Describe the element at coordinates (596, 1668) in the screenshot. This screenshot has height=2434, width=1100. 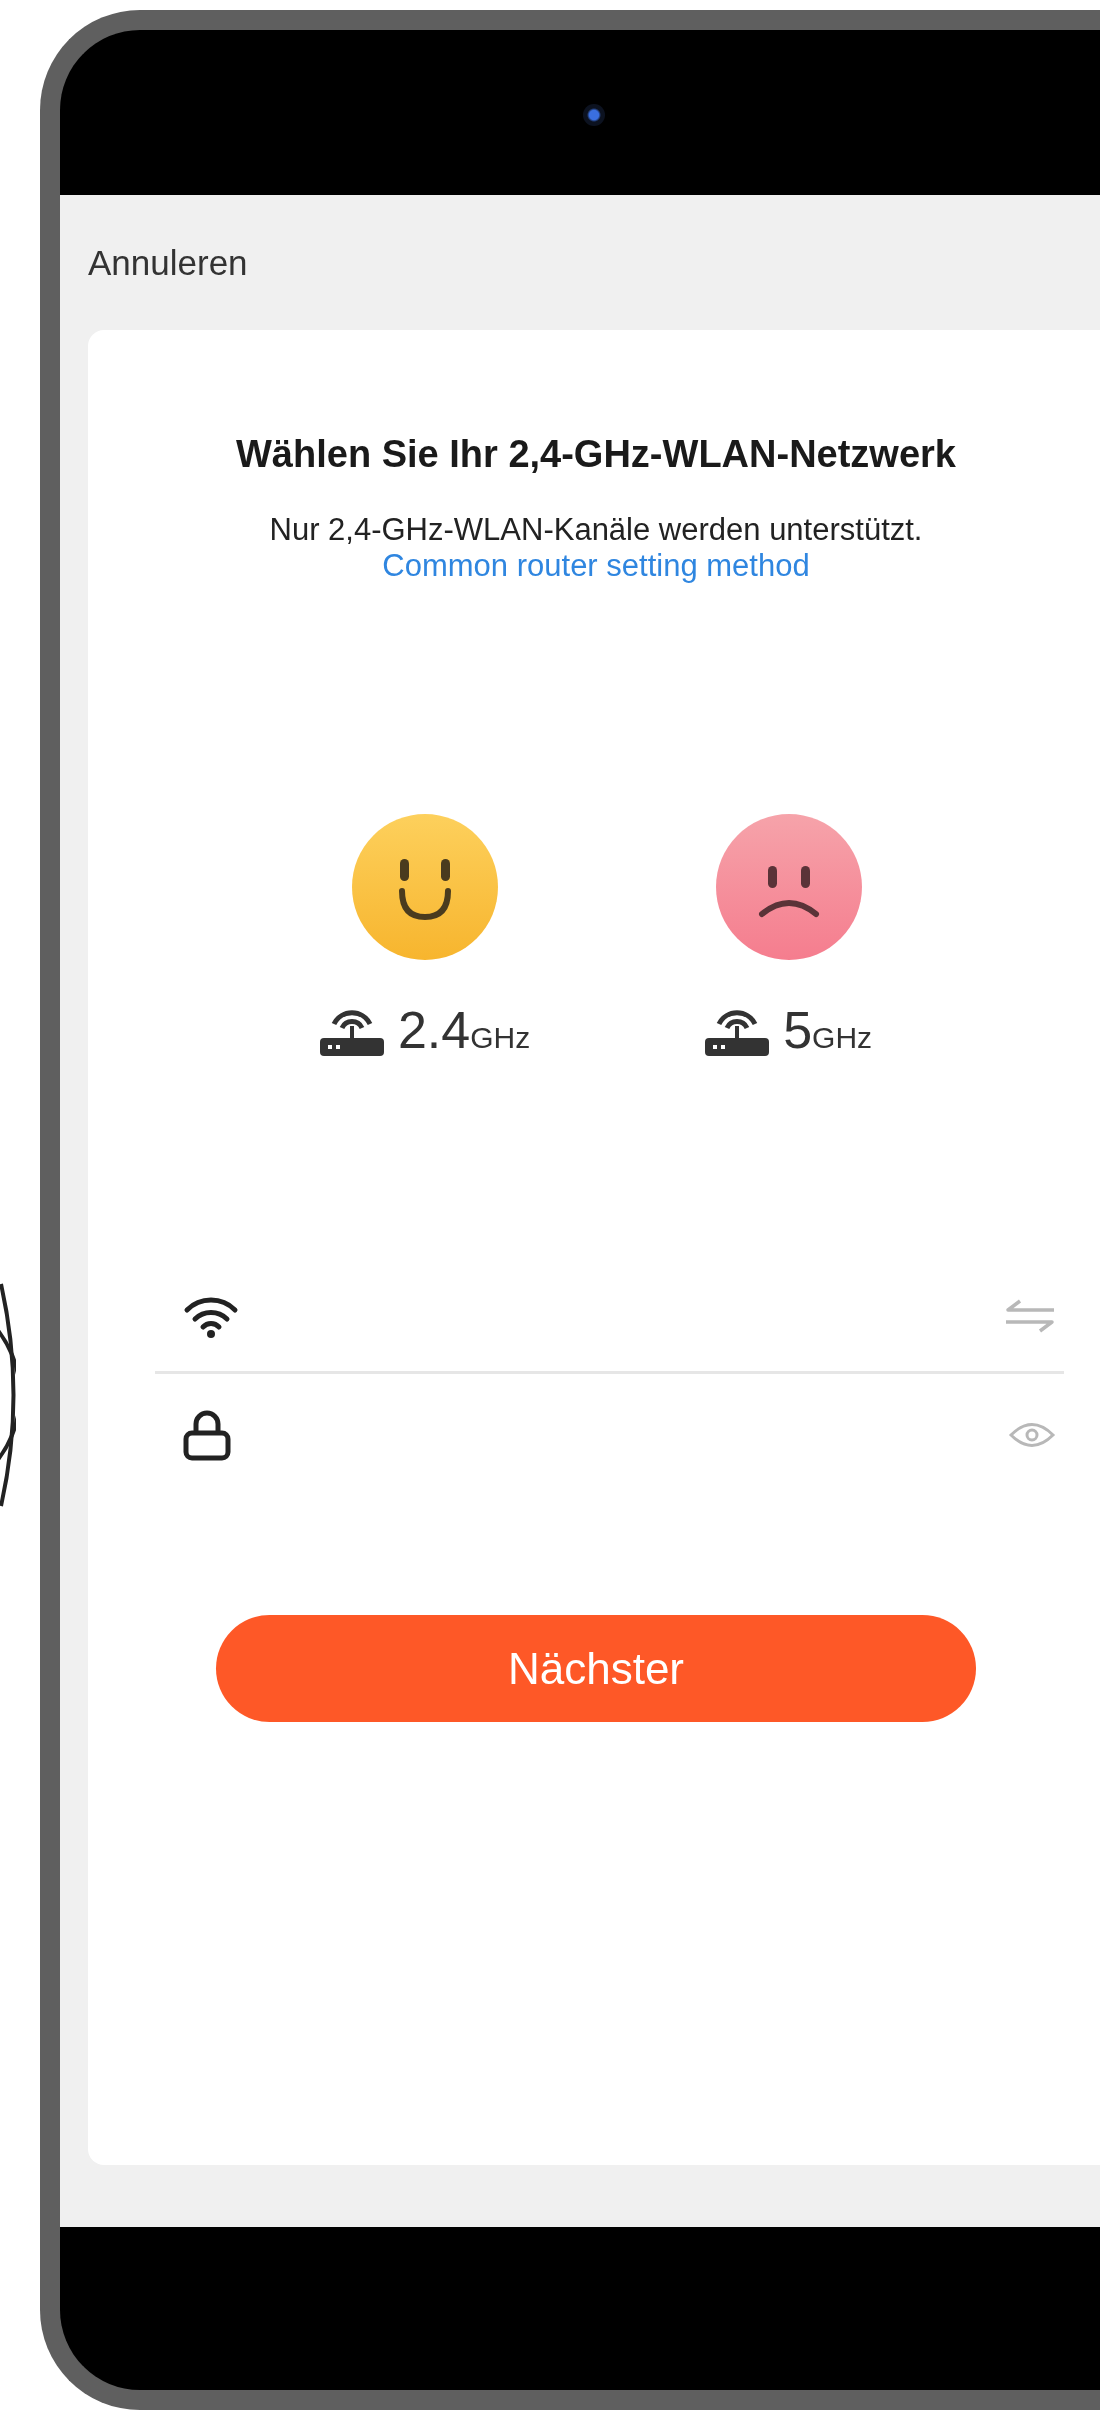
I see `next-button: Nächster` at that location.